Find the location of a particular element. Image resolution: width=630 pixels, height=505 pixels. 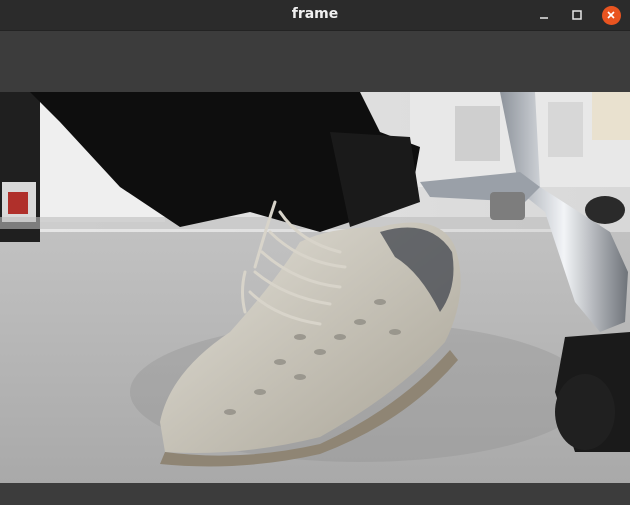

minimize-button is located at coordinates (544, 15).